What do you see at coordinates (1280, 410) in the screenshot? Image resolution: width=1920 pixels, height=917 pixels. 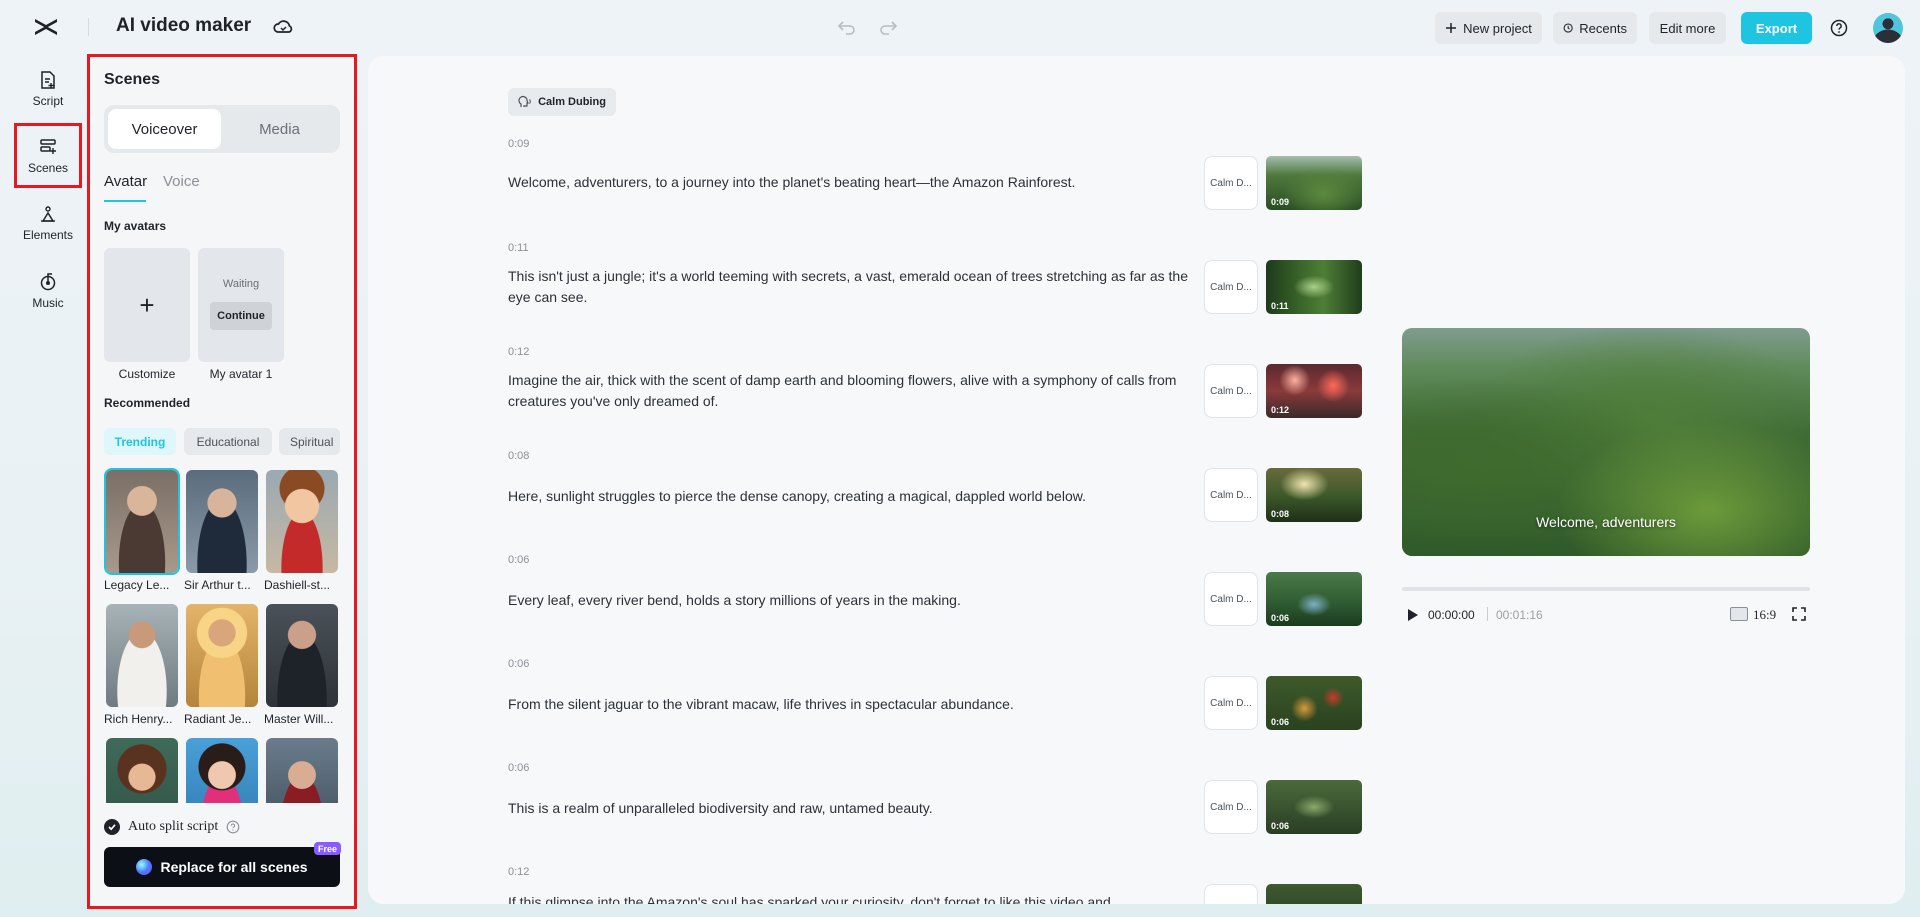 I see `thumbnail-duration: 0:12` at bounding box center [1280, 410].